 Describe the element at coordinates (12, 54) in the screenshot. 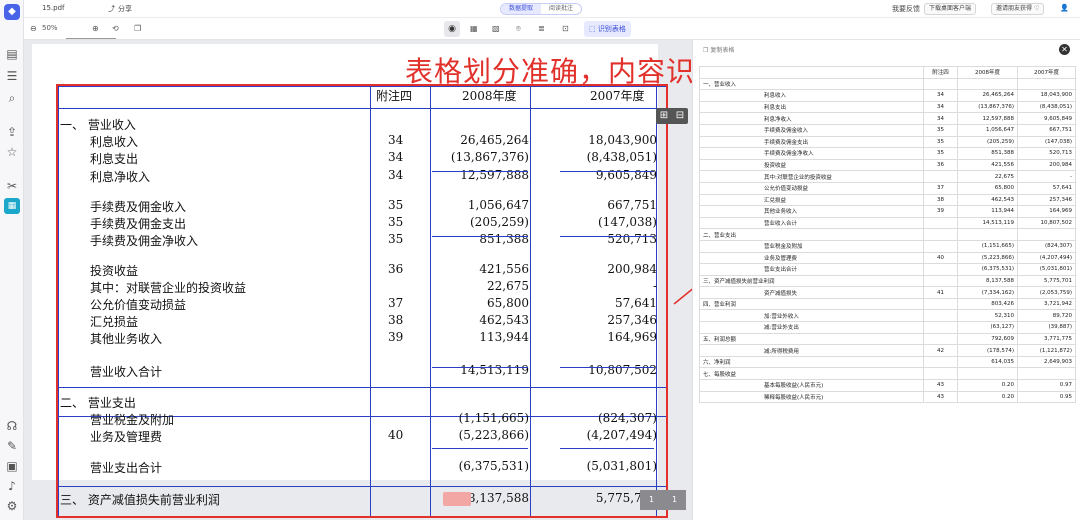

I see `file-icon: ▤` at that location.